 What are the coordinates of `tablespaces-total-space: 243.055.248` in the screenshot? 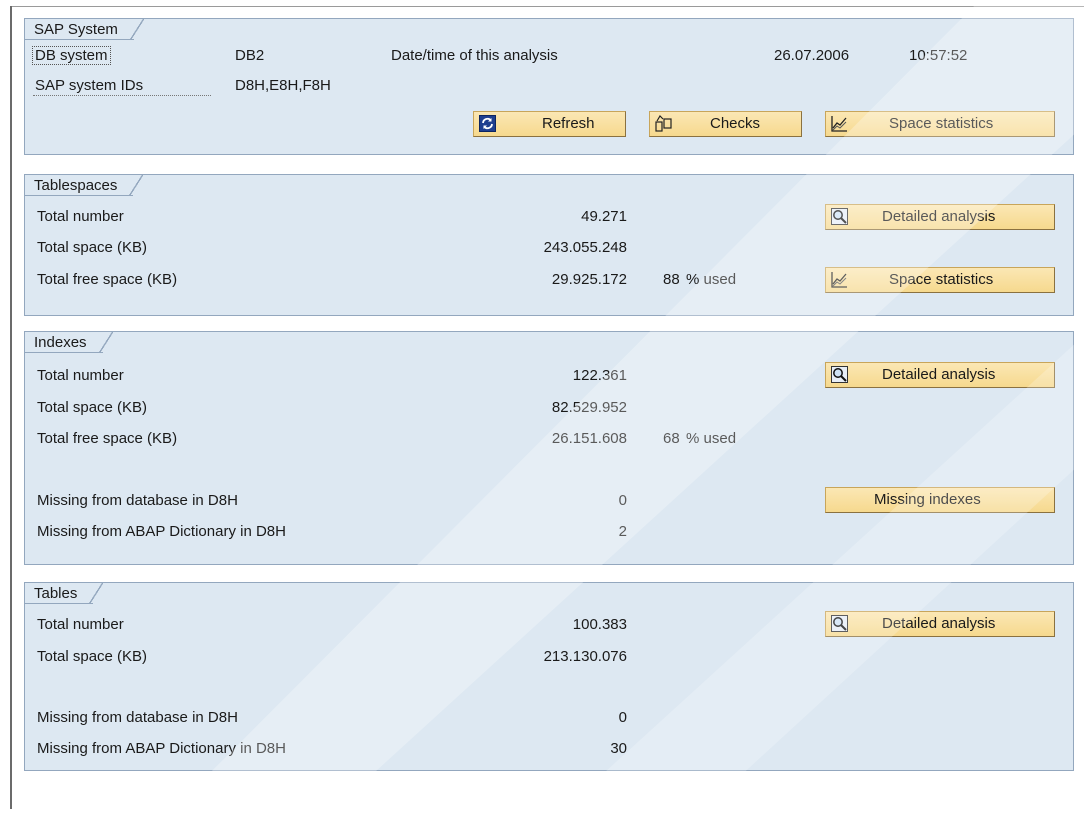 It's located at (585, 247).